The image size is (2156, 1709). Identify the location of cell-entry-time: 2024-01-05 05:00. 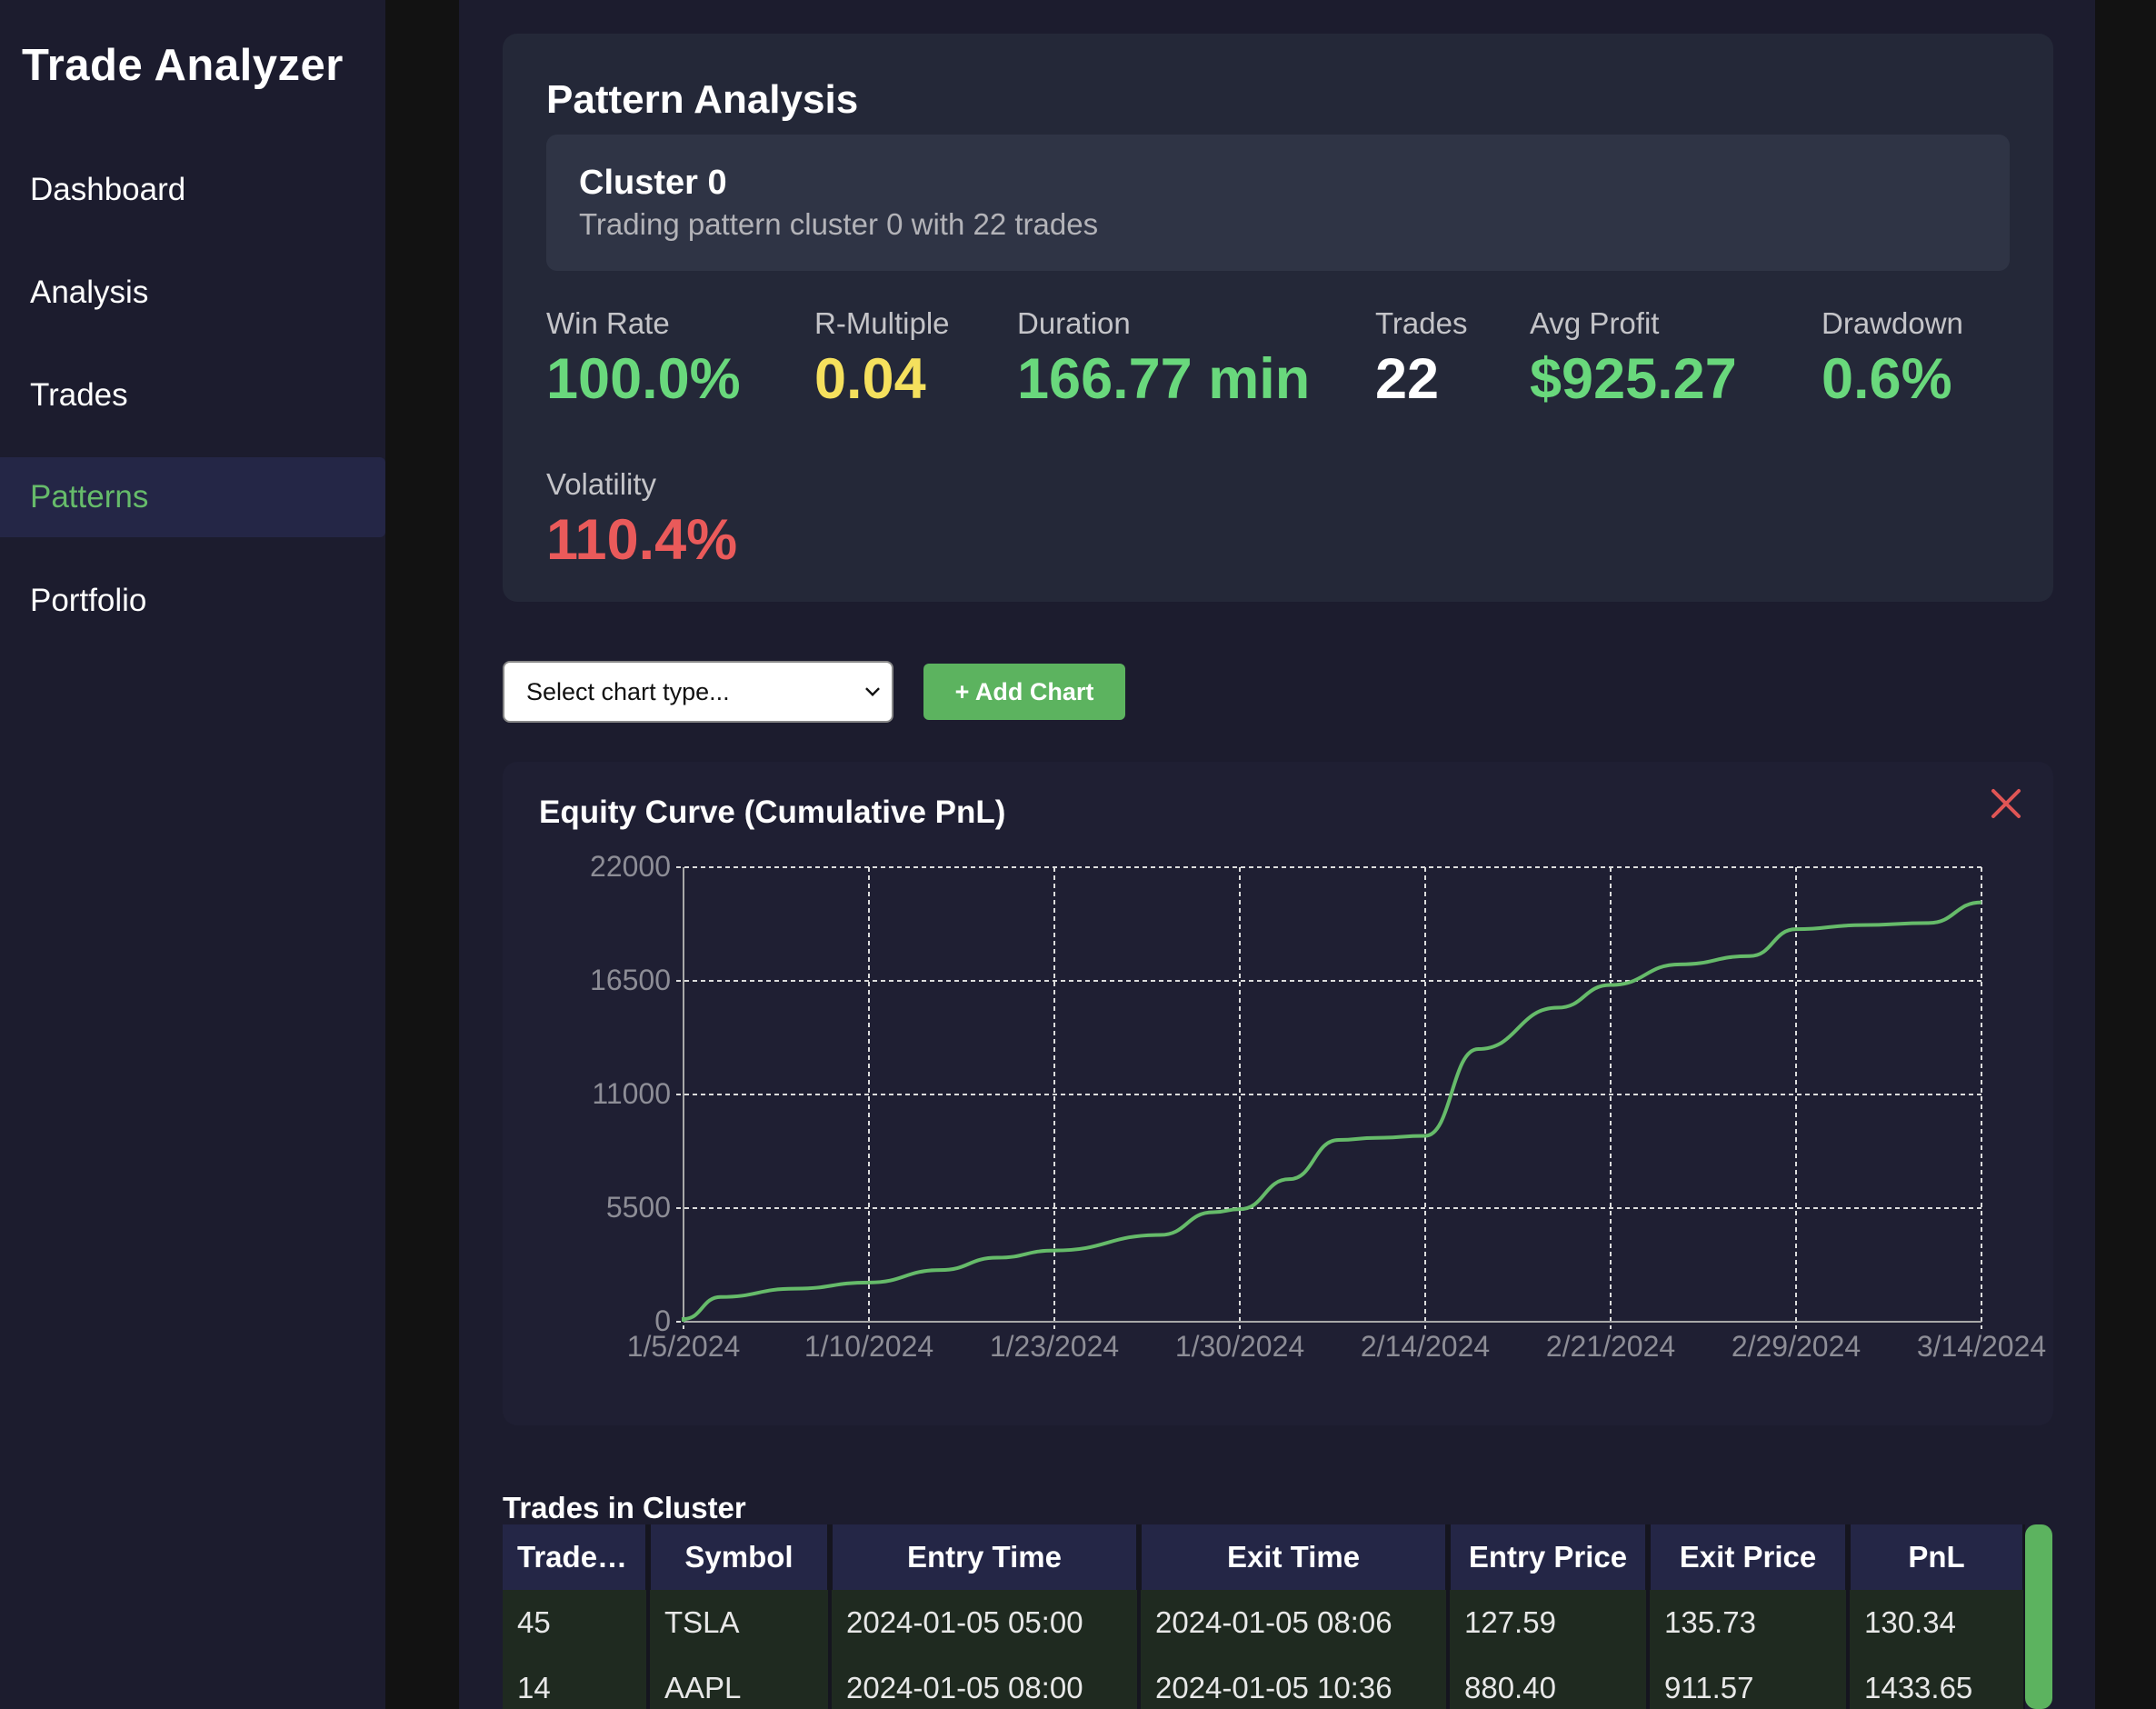
(985, 1623).